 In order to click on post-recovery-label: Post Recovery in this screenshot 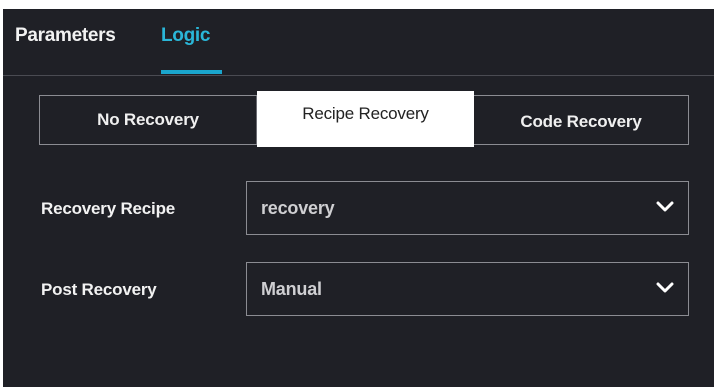, I will do `click(99, 289)`.